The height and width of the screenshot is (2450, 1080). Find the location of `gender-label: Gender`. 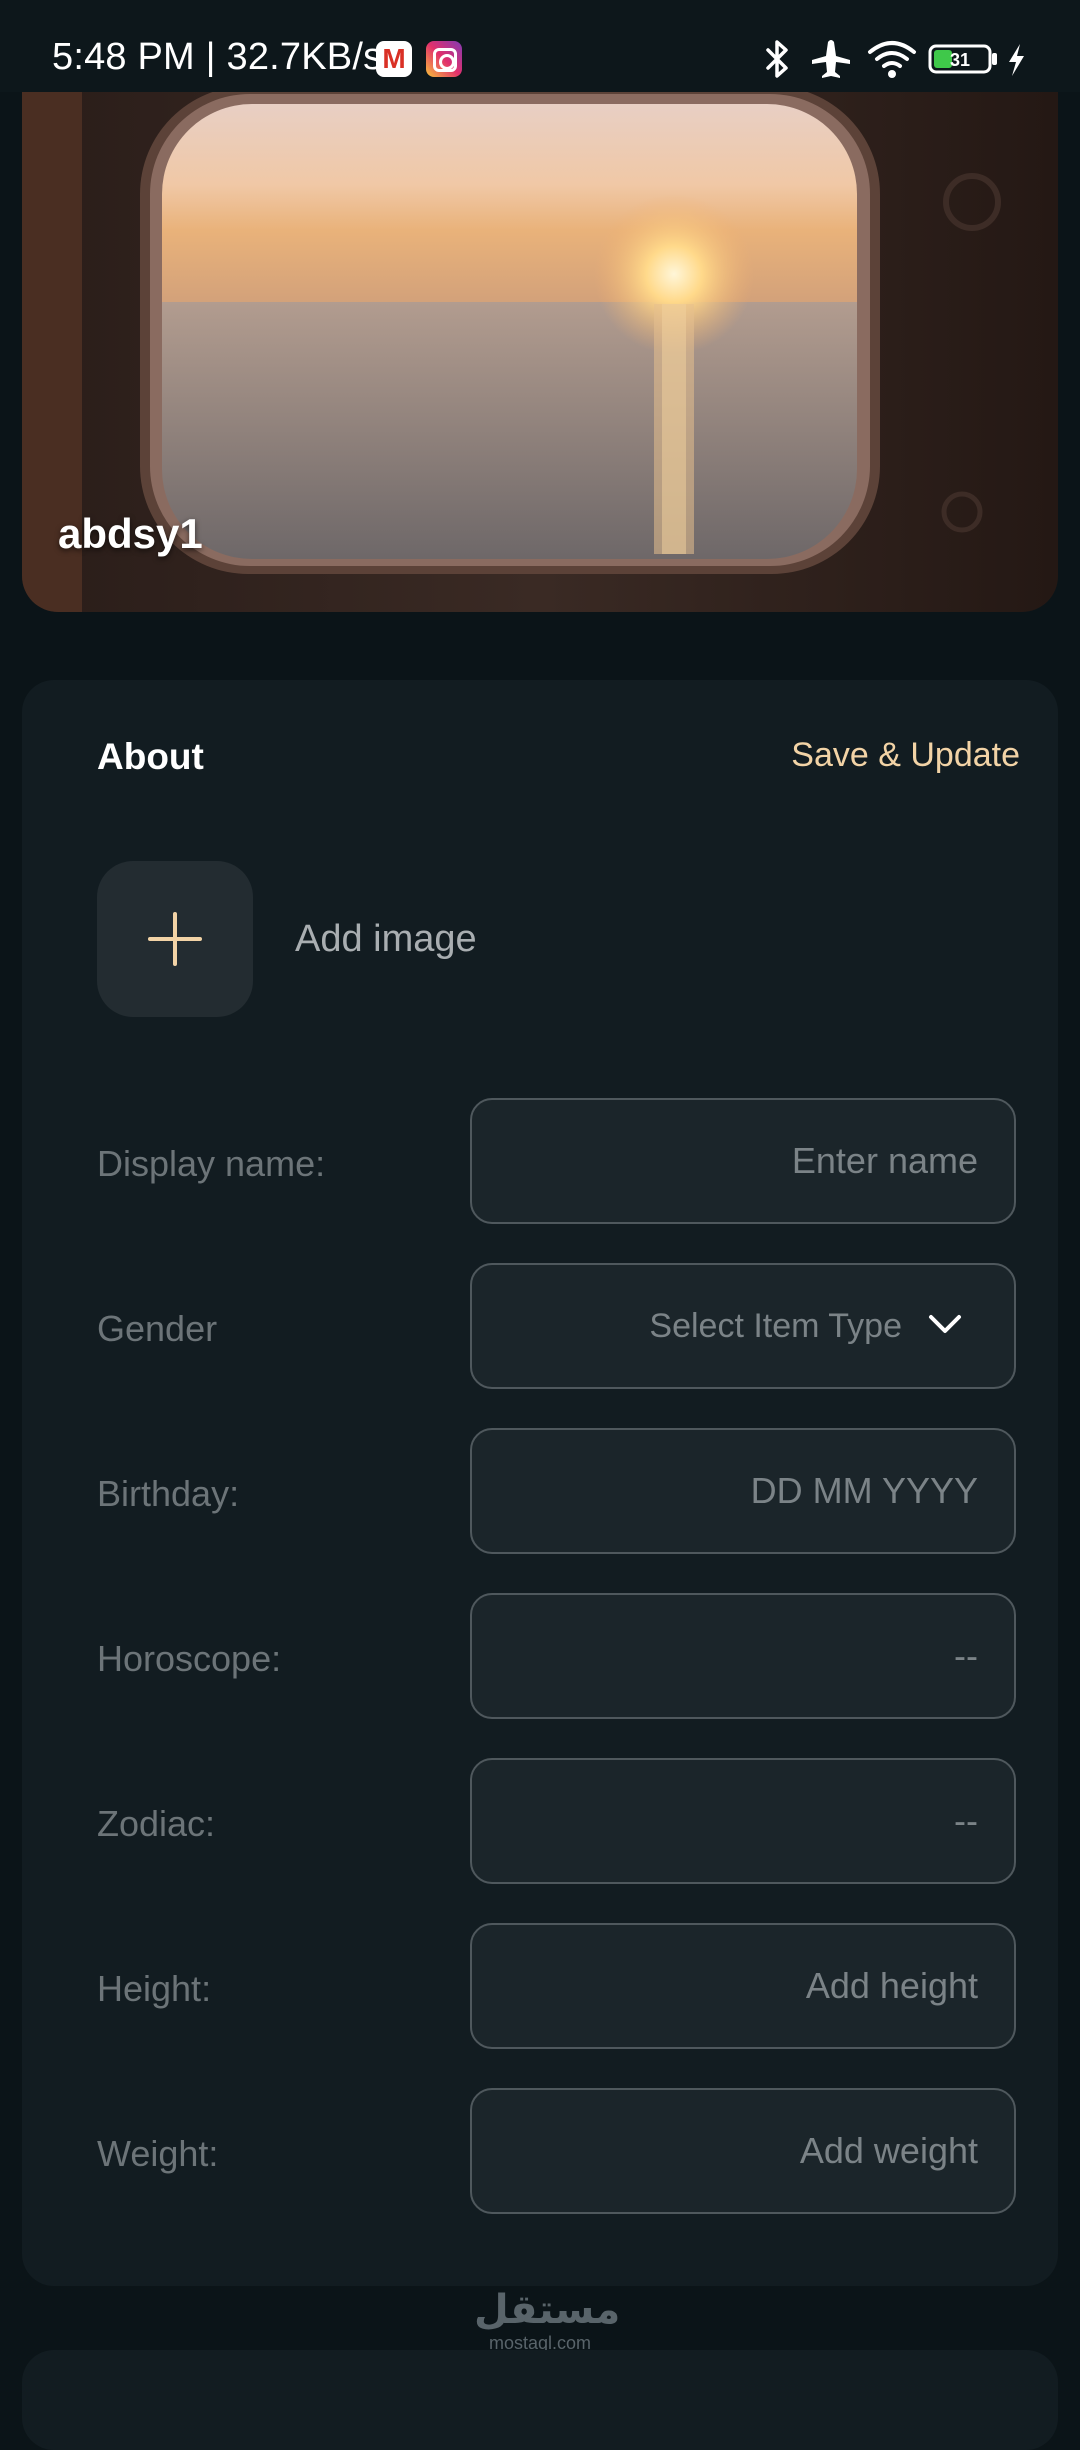

gender-label: Gender is located at coordinates (157, 1328).